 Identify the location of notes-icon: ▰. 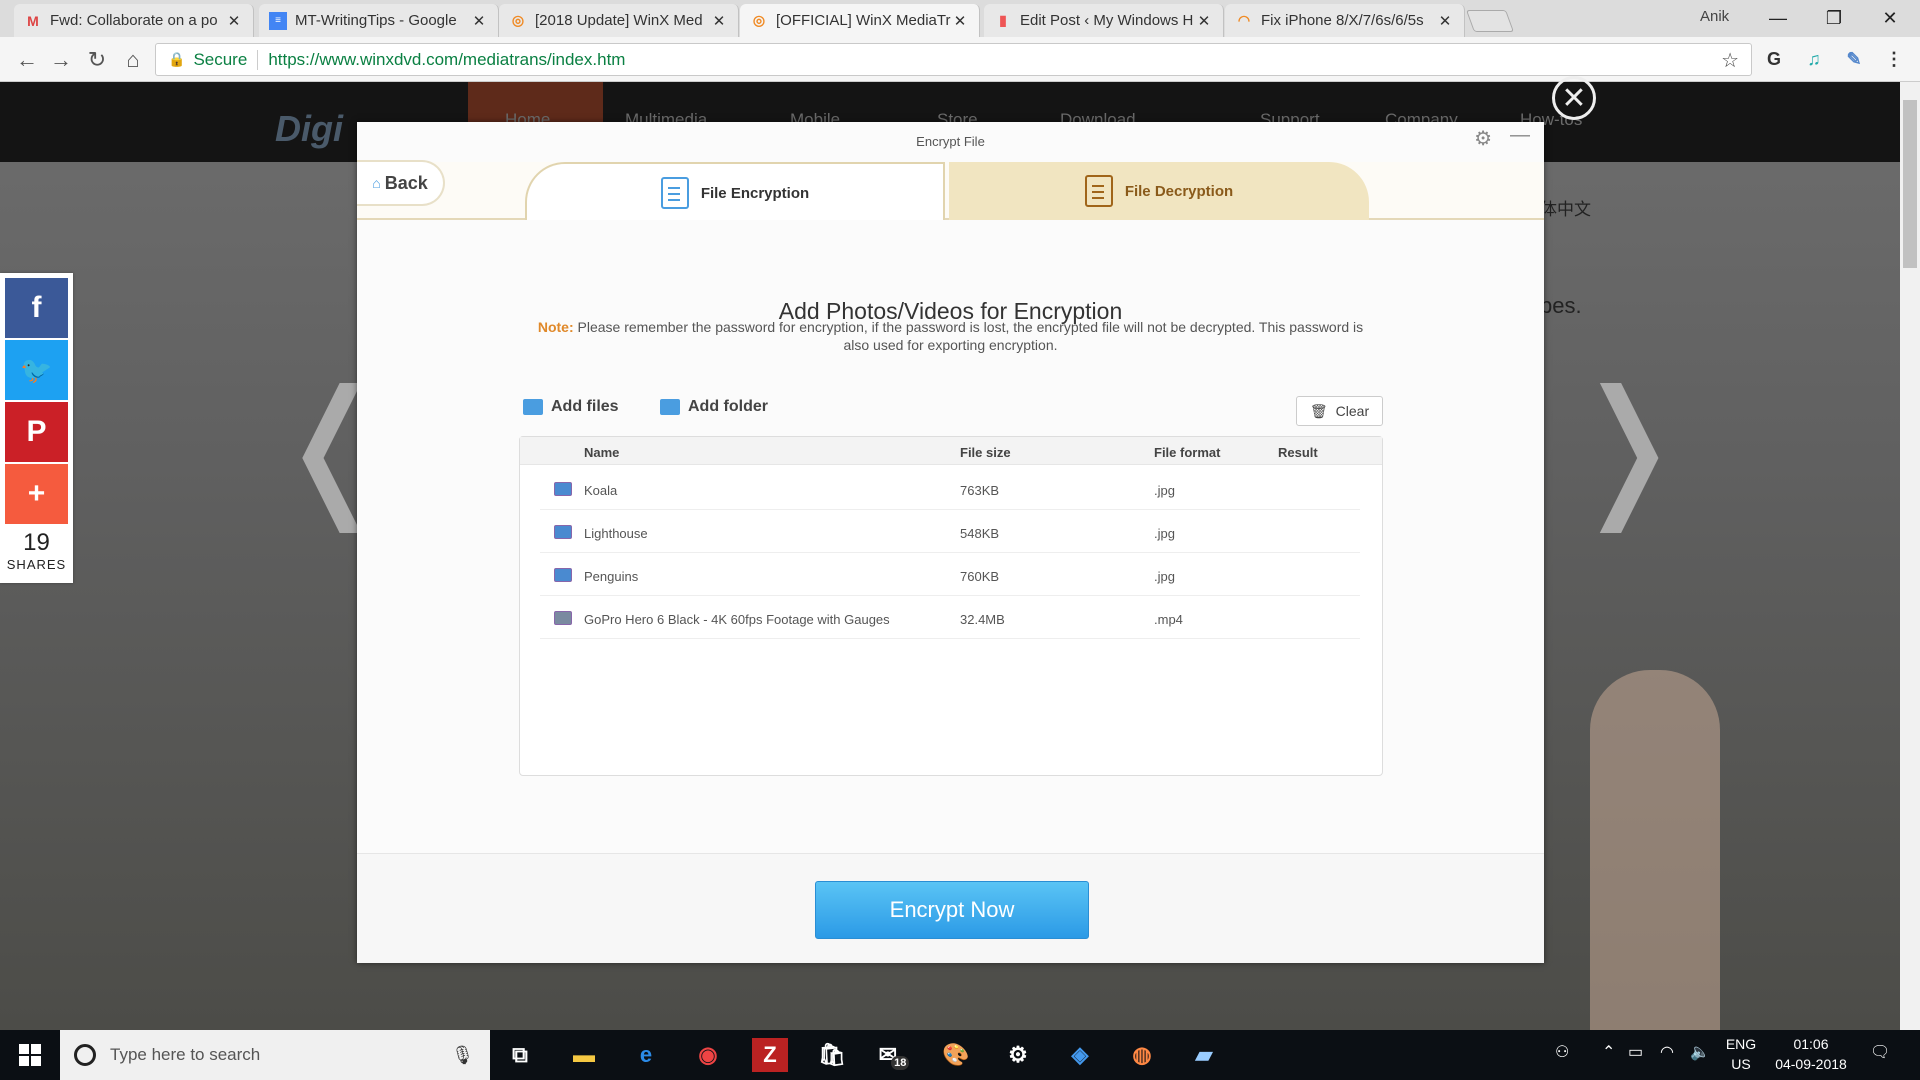
(1204, 1055).